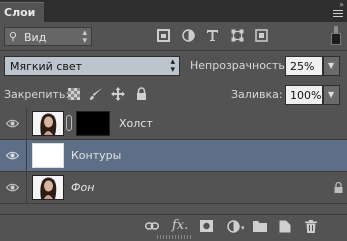 The image size is (347, 241). Describe the element at coordinates (74, 94) in the screenshot. I see `lock-transparent-pixels-icon` at that location.